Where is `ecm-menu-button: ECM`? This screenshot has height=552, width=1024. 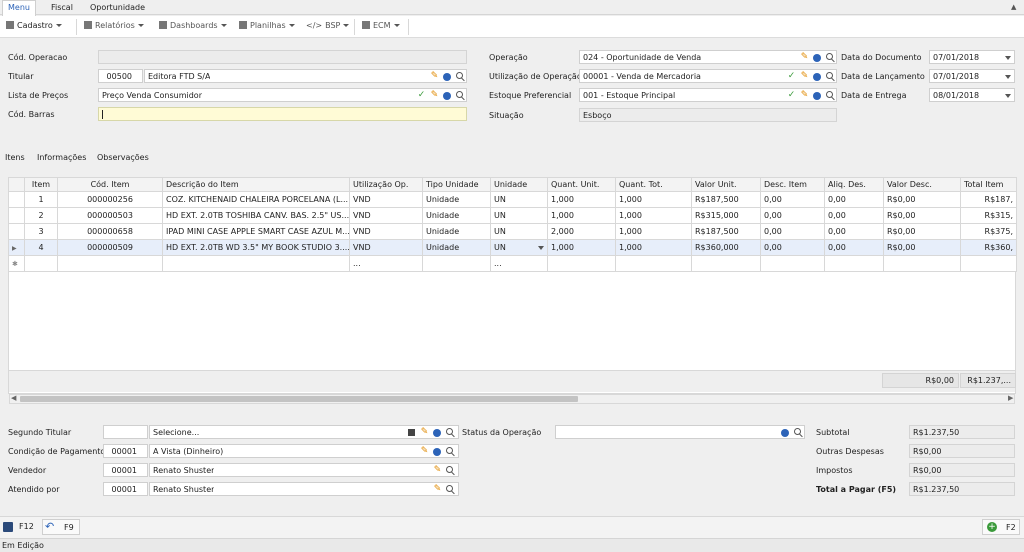
ecm-menu-button: ECM is located at coordinates (381, 25).